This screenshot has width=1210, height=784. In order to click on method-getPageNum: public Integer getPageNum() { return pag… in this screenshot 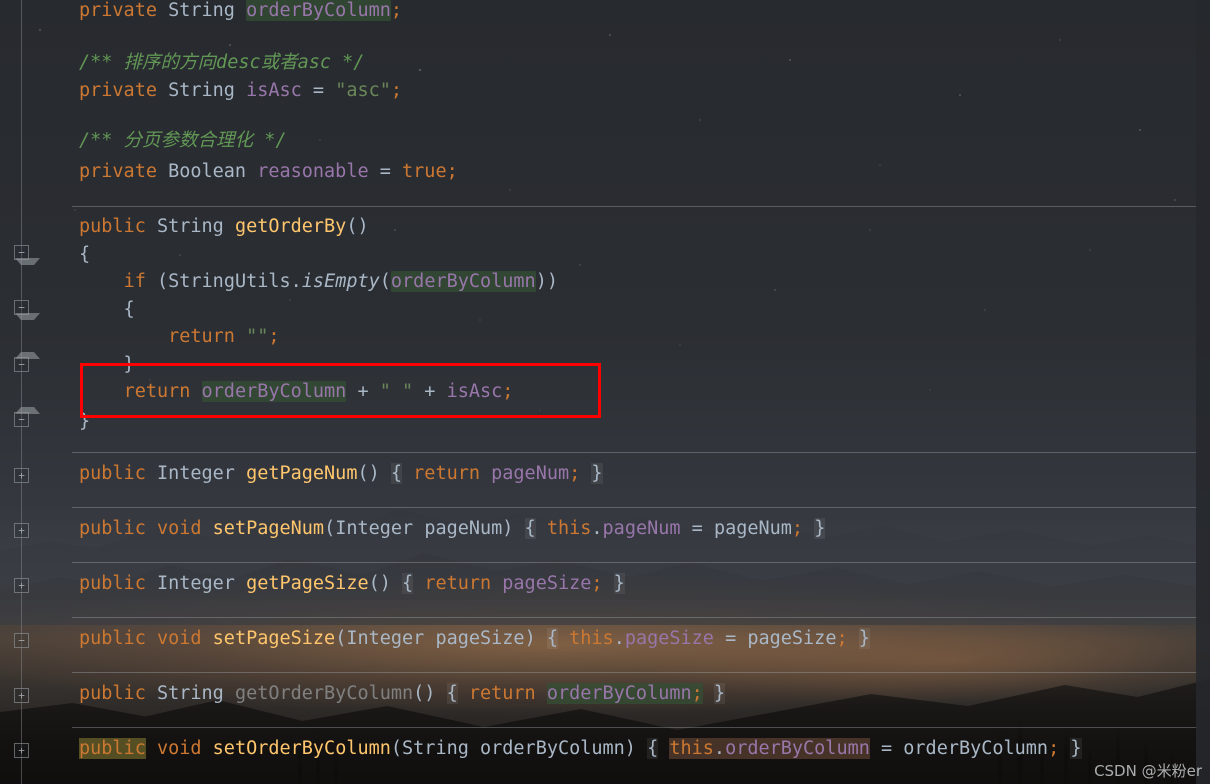, I will do `click(341, 474)`.